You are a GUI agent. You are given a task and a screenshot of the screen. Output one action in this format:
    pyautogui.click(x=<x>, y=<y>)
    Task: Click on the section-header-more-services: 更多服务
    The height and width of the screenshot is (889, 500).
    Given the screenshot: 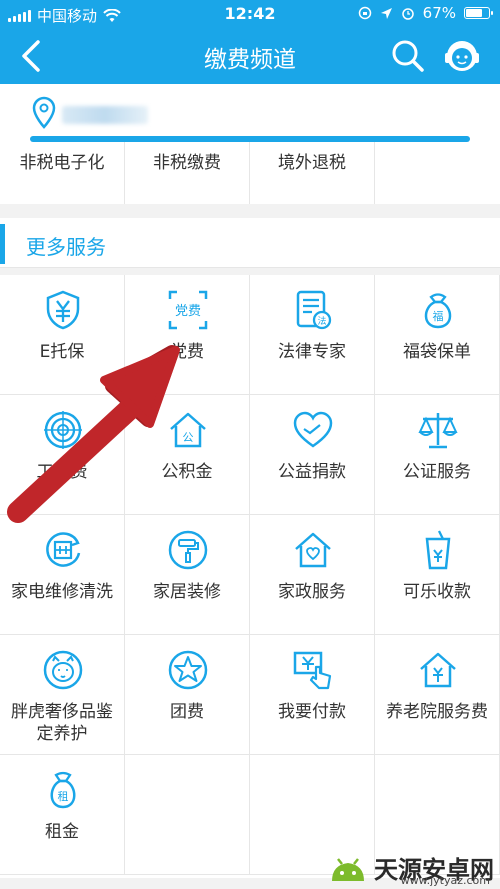 What is the action you would take?
    pyautogui.click(x=250, y=243)
    